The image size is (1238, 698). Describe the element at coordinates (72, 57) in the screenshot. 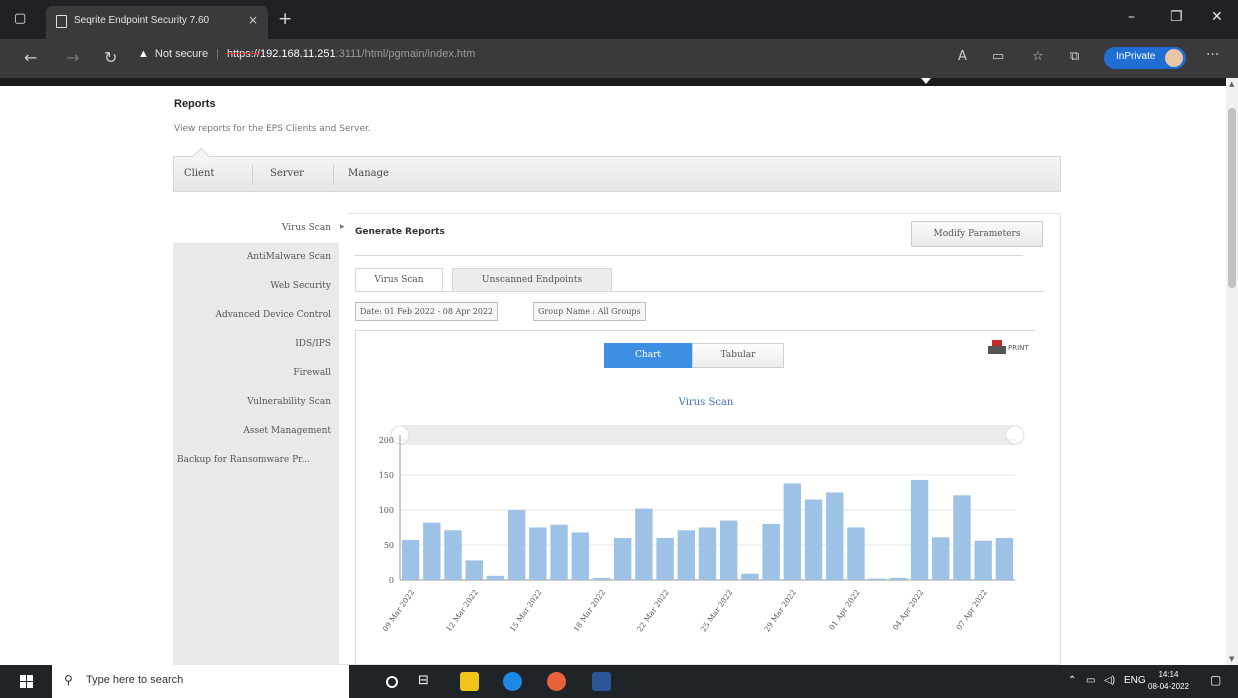

I see `forward-icon: →` at that location.